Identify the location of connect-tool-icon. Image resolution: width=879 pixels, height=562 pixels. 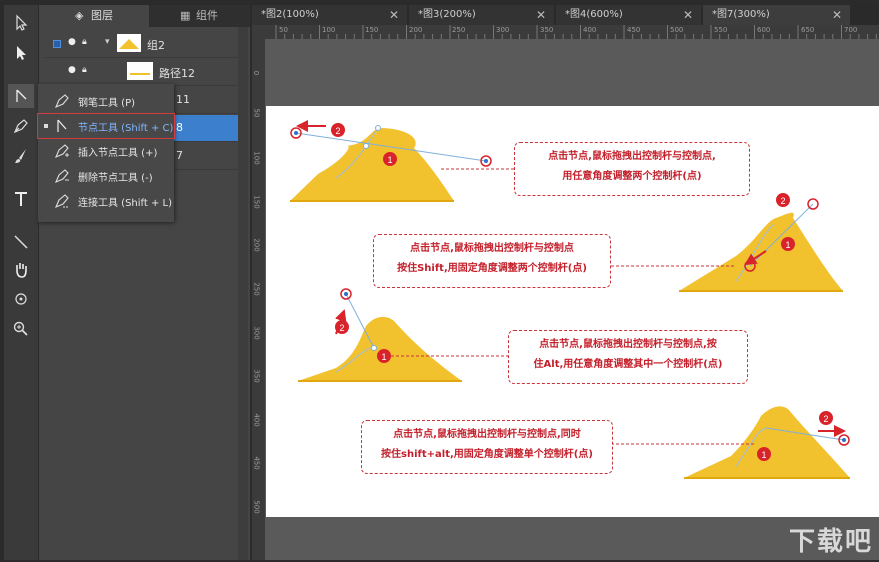
(61, 201).